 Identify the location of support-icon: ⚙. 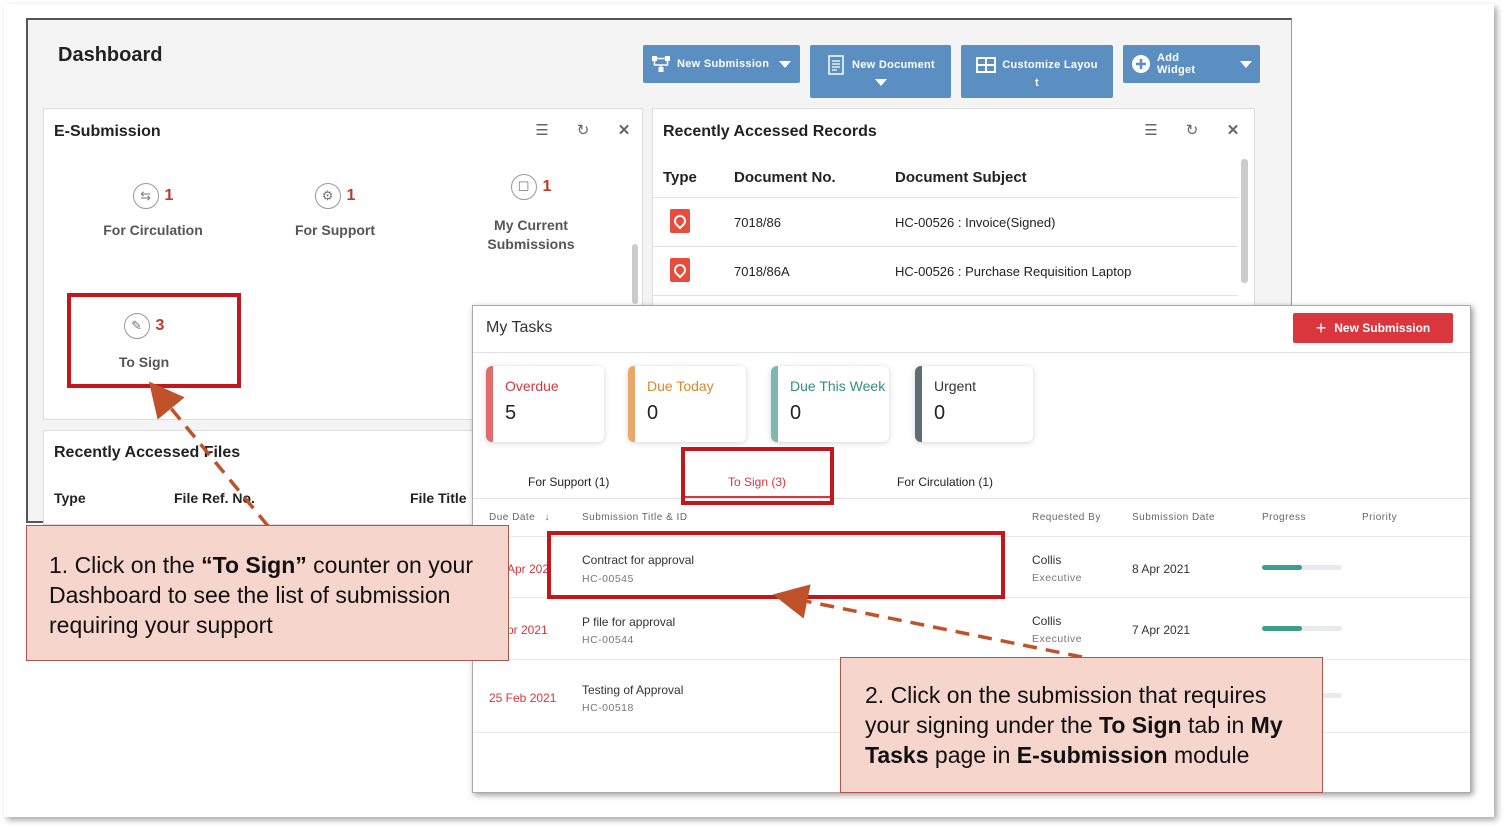
(327, 196).